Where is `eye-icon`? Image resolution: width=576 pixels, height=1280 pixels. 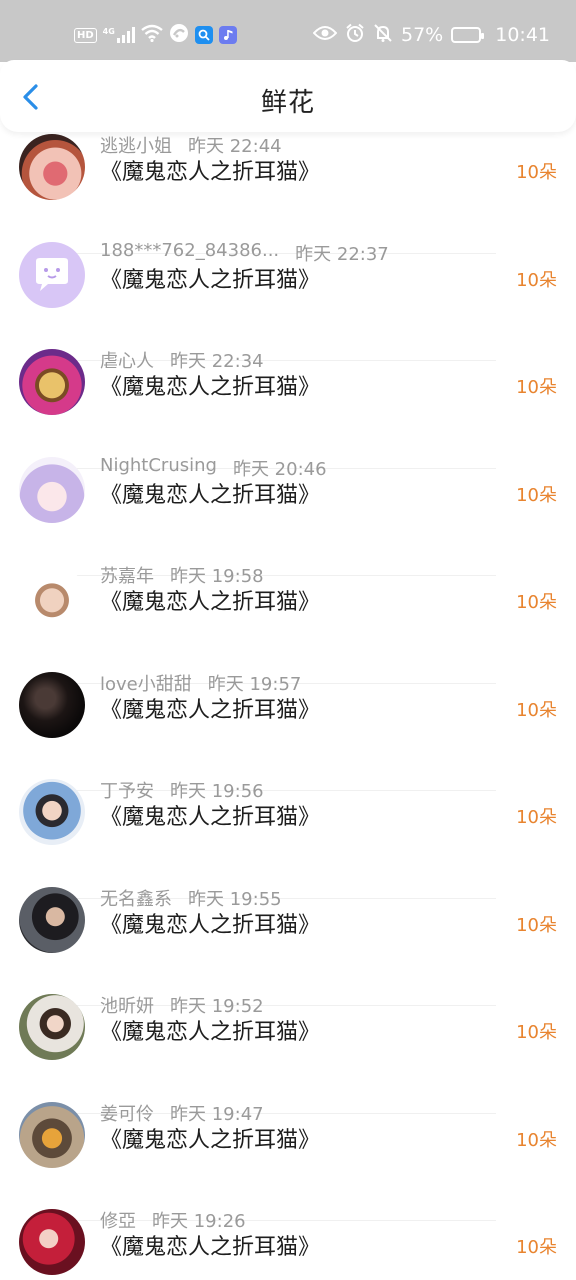
eye-icon is located at coordinates (325, 35).